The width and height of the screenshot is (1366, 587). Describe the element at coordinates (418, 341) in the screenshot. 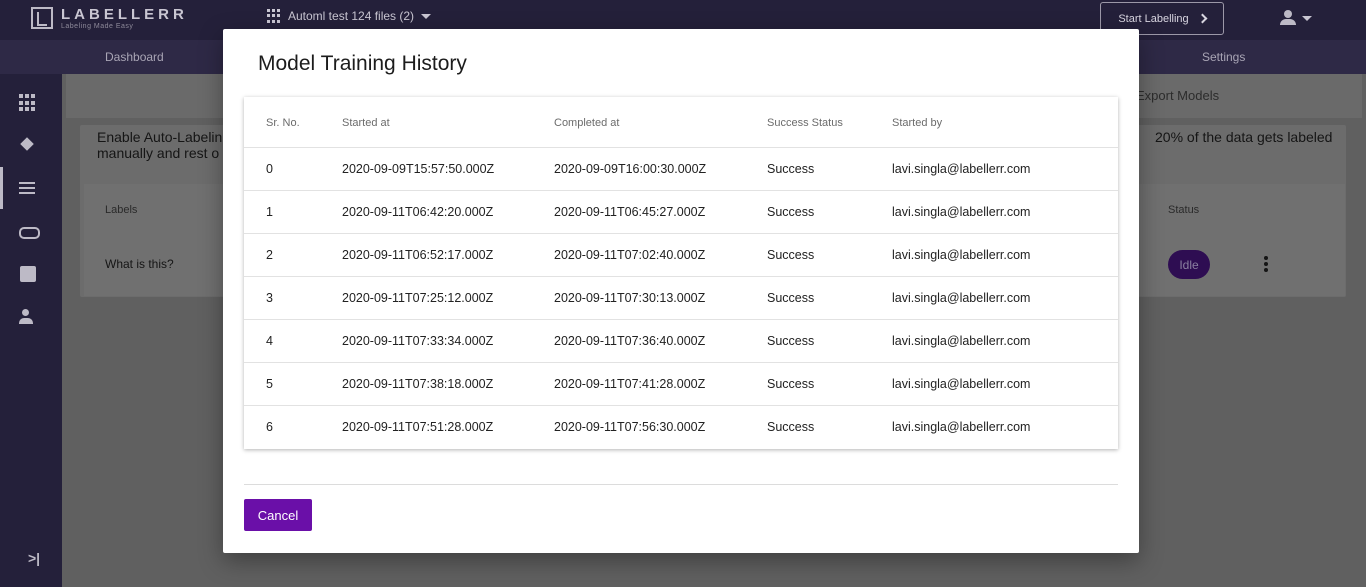

I see `cell-started-at: 2020-09-11T07:33:34.000Z` at that location.